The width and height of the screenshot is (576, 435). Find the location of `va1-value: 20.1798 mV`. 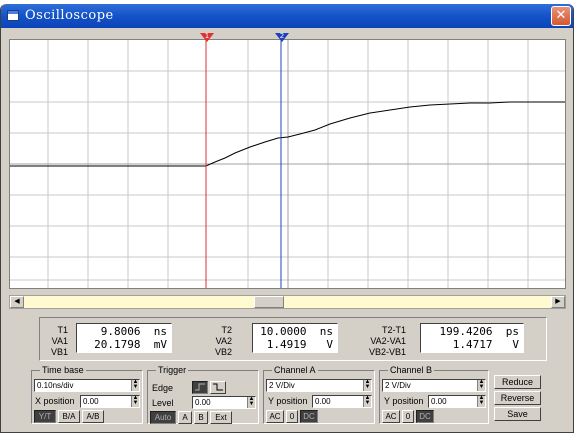

va1-value: 20.1798 mV is located at coordinates (130, 344).